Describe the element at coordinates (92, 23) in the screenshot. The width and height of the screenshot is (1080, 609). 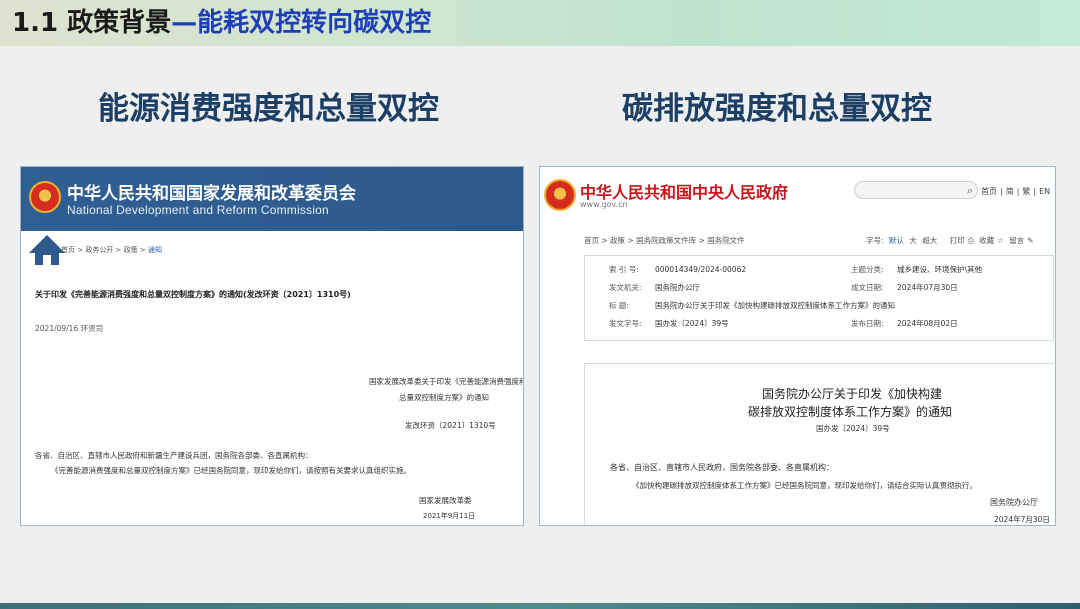
I see `slide-title-prefix: 1.1 政策背景` at that location.